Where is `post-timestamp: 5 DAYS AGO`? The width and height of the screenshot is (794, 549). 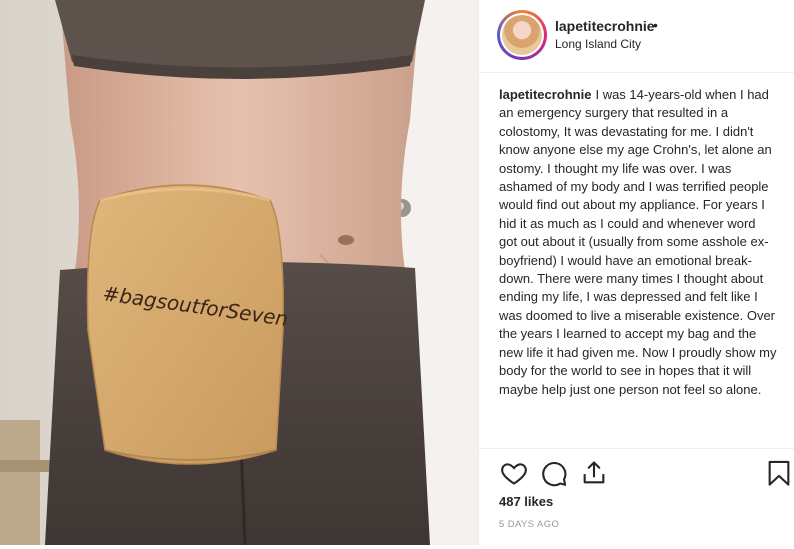
post-timestamp: 5 DAYS AGO is located at coordinates (529, 524).